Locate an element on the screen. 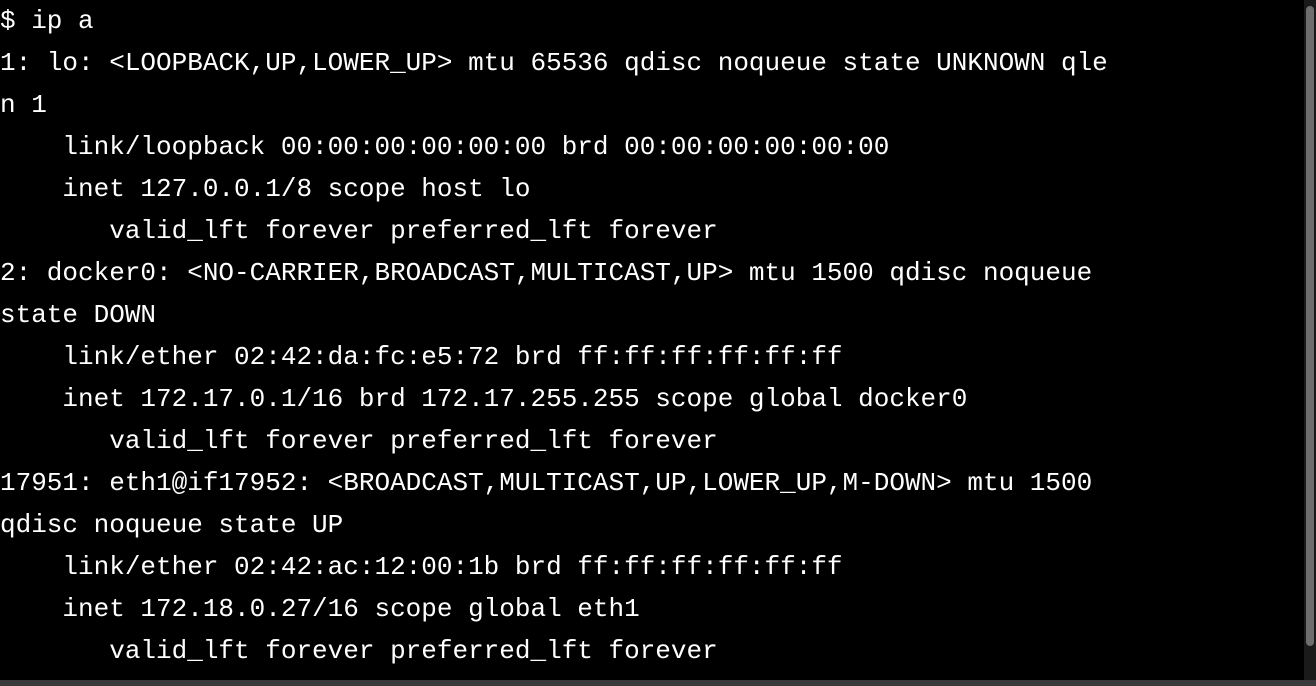 The width and height of the screenshot is (1316, 686). interface-lo-header-wrap: n 1 is located at coordinates (23, 105).